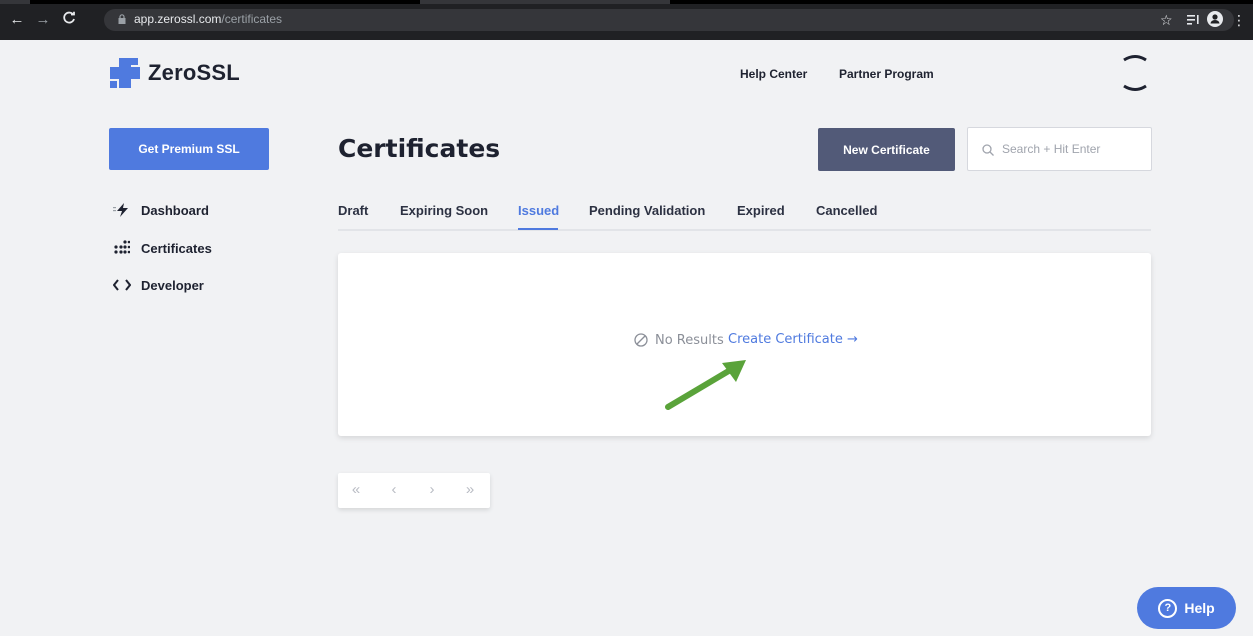 The image size is (1253, 636). I want to click on sidebar-item-certificates: Certificates, so click(162, 248).